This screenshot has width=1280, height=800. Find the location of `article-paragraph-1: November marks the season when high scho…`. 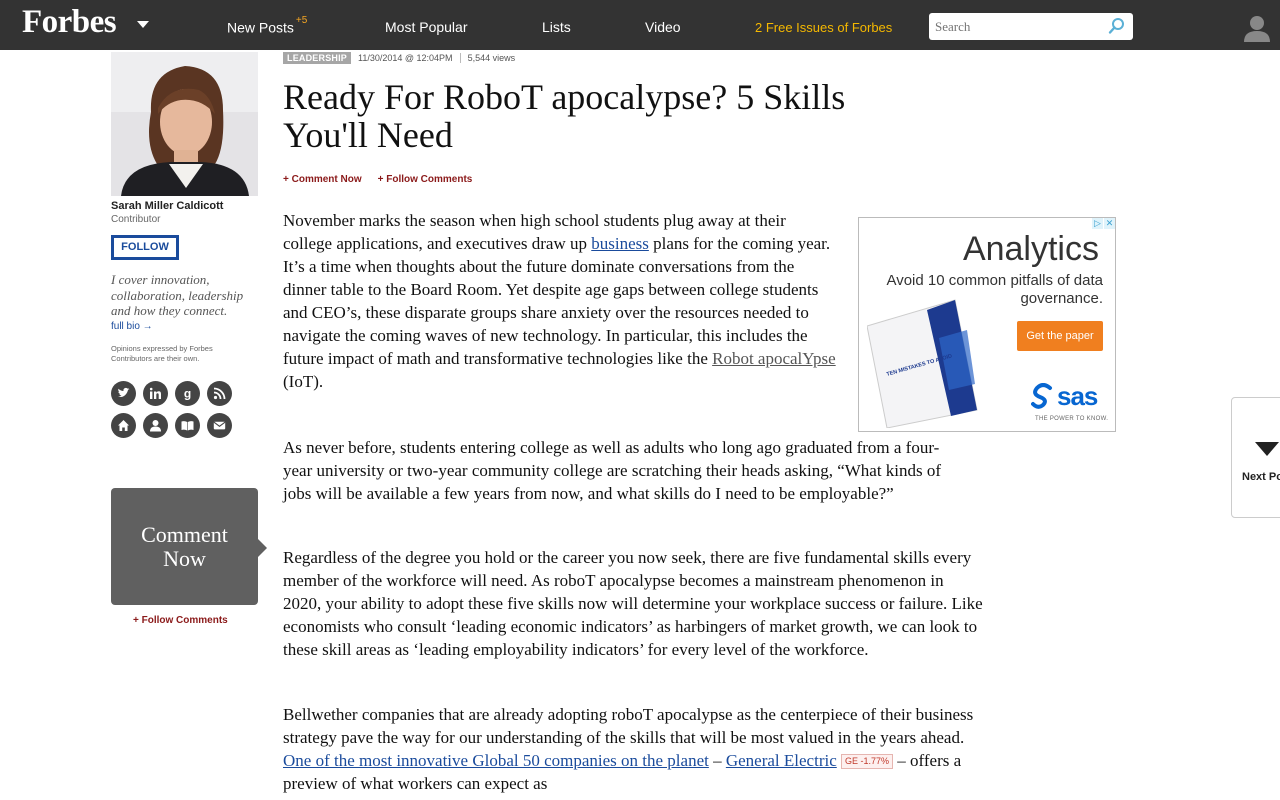

article-paragraph-1: November marks the season when high scho… is located at coordinates (560, 301).